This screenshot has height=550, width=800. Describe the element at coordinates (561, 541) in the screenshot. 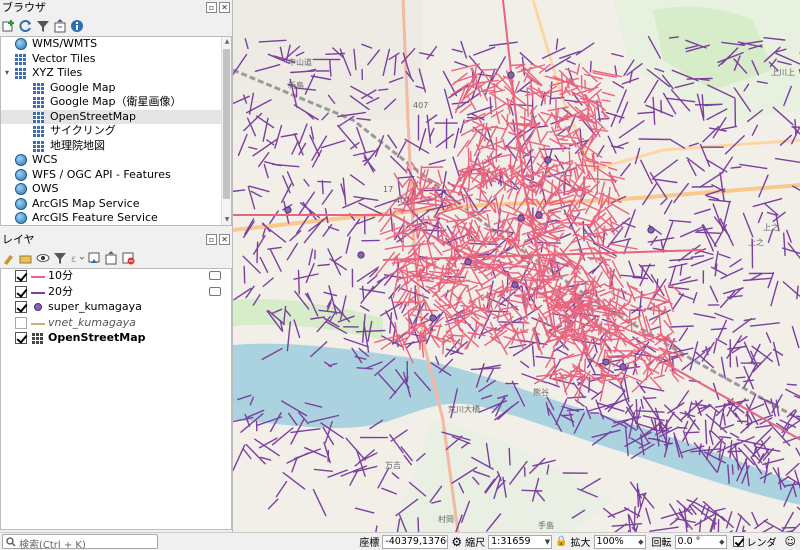

I see `lock-scale-icon: 🔒` at that location.